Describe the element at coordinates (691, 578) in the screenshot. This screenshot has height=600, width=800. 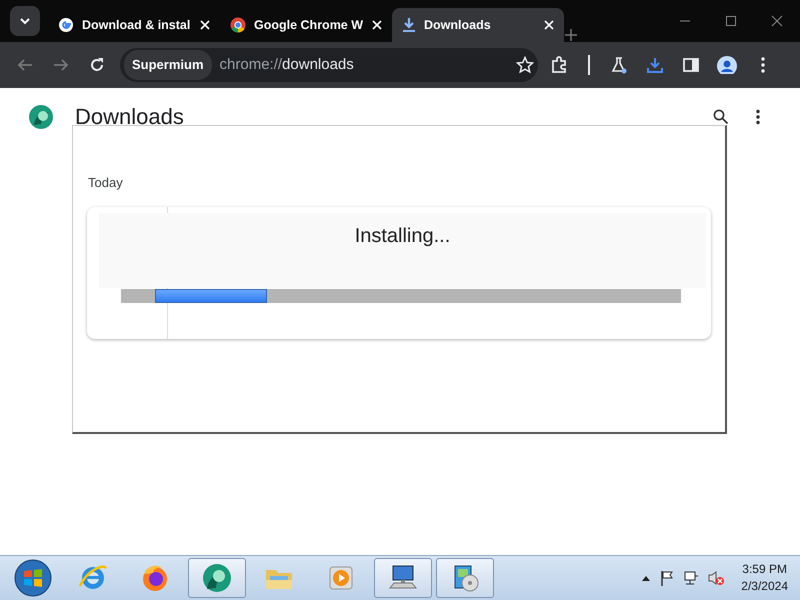
I see `network-icon` at that location.